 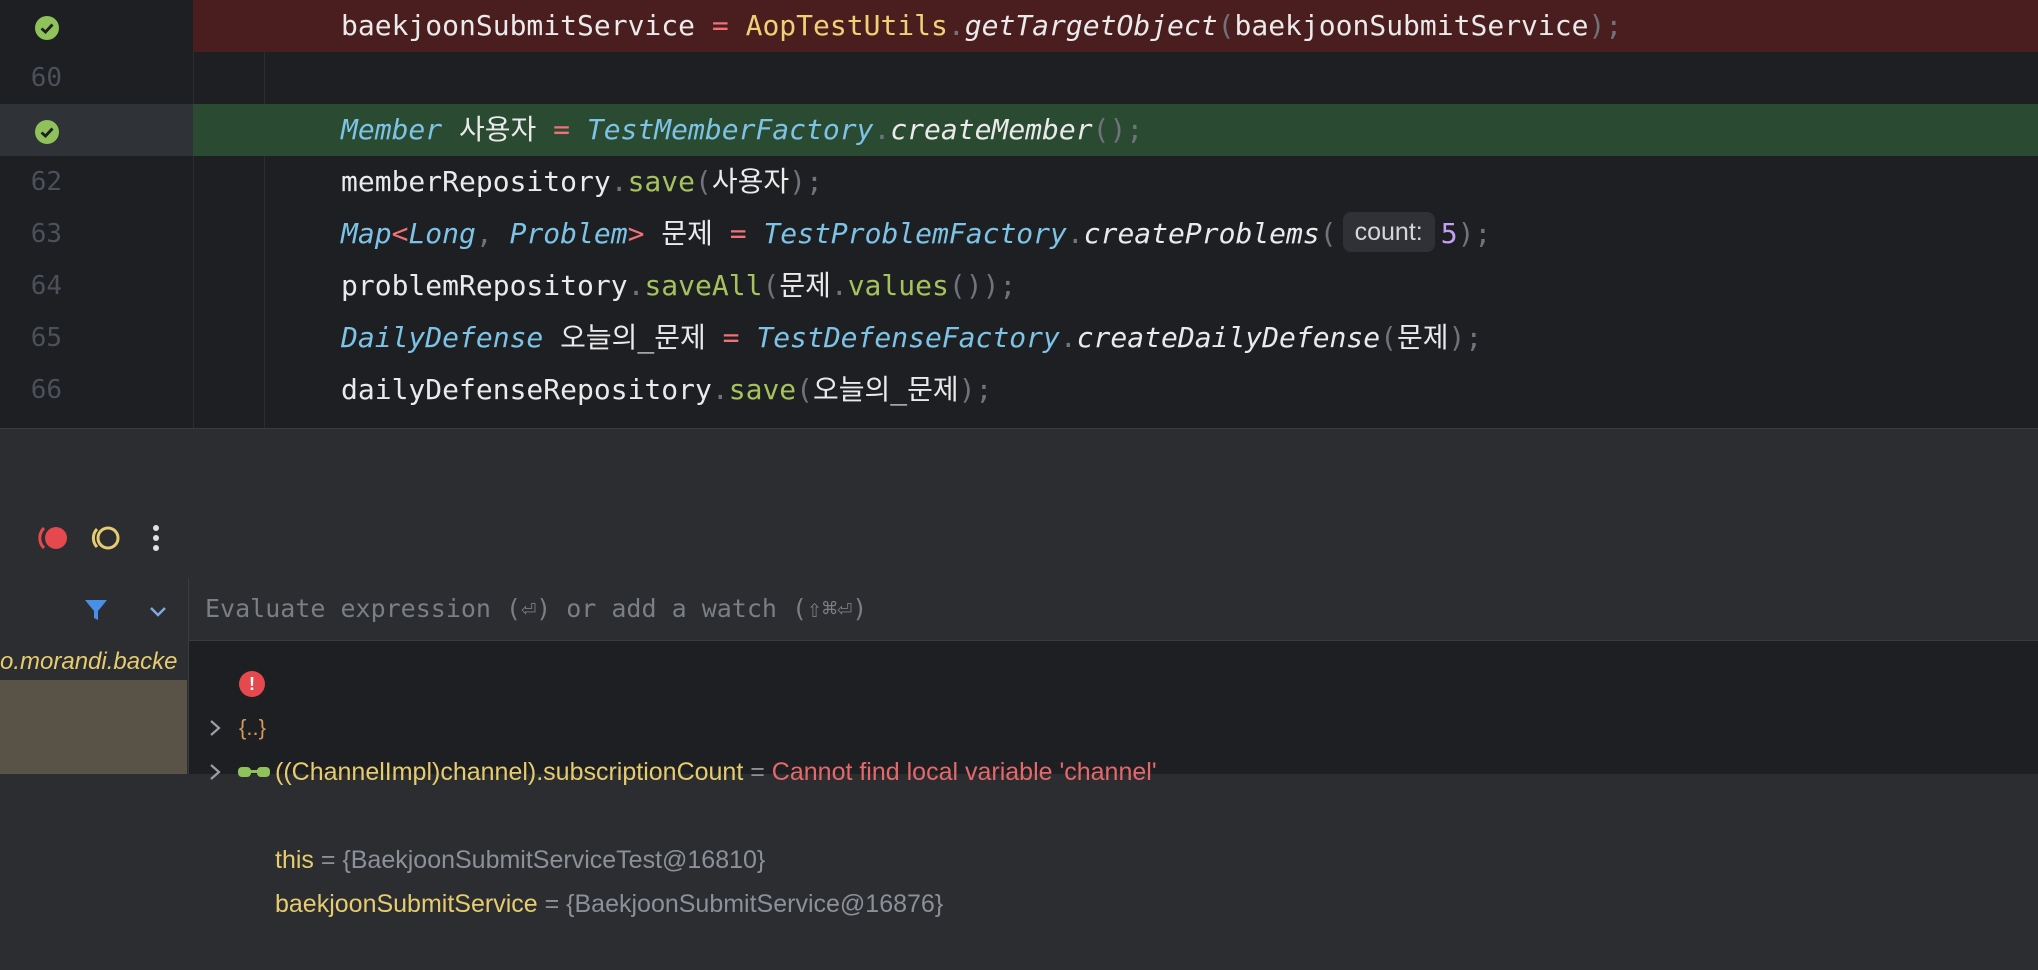 I want to click on more-vertical-icon, so click(x=156, y=538).